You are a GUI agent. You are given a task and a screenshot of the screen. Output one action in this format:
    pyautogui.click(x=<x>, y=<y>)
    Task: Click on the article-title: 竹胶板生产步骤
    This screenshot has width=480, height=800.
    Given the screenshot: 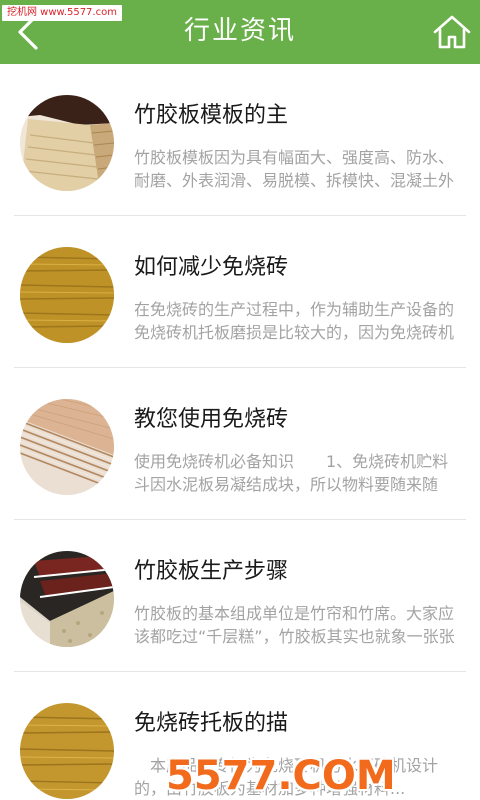 What is the action you would take?
    pyautogui.click(x=211, y=571)
    